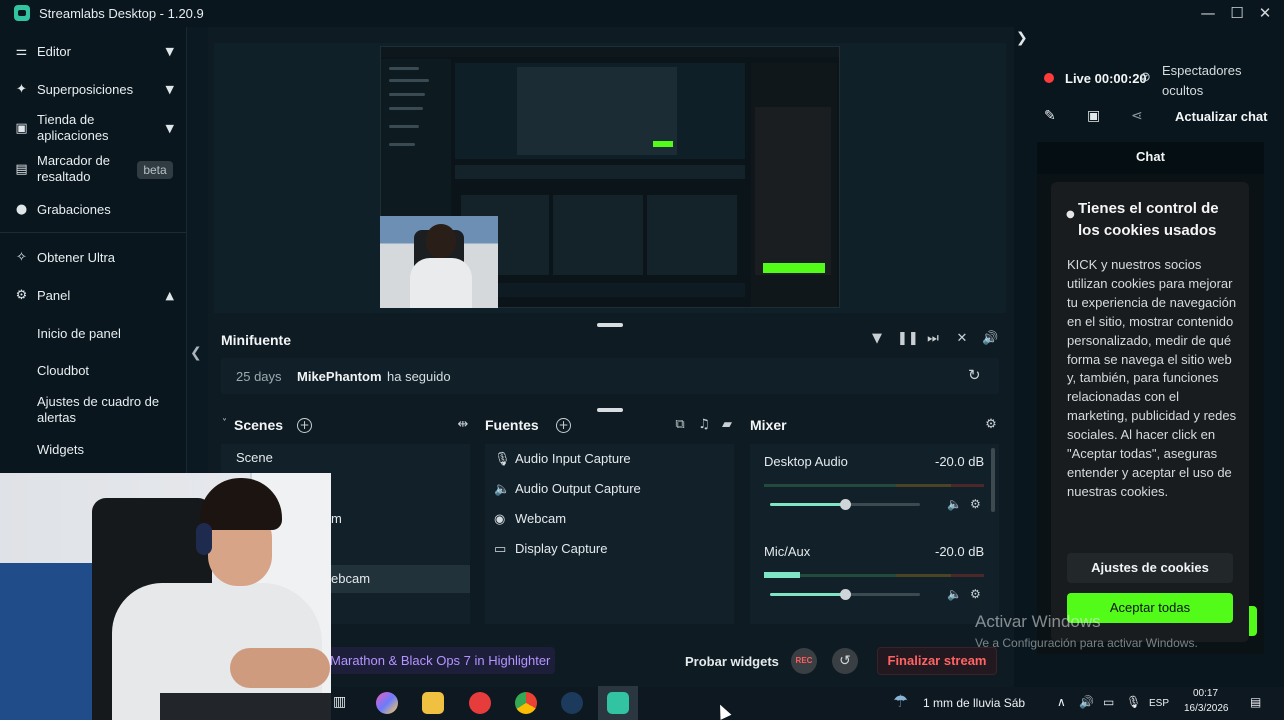  What do you see at coordinates (1093, 116) in the screenshot?
I see `clapperboard-icon: ▣` at bounding box center [1093, 116].